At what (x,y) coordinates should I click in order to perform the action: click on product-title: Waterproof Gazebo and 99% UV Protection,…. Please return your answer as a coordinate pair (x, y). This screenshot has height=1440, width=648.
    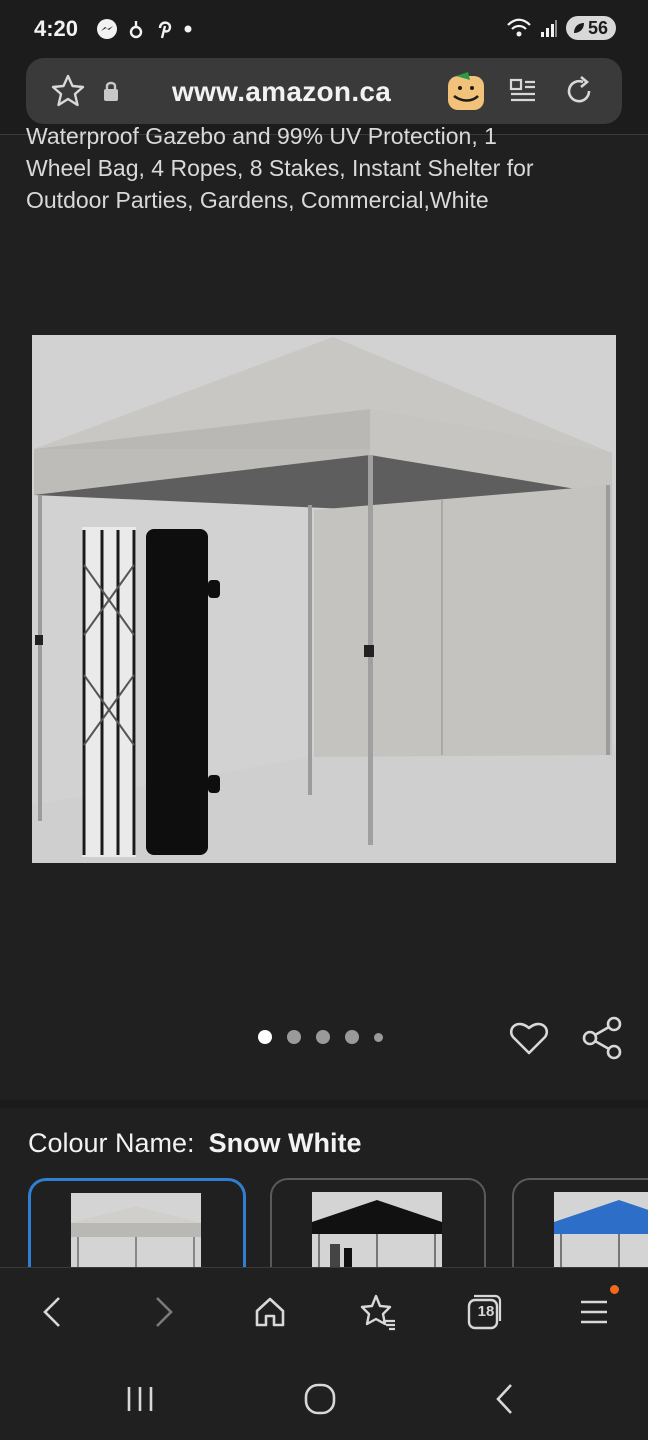
    Looking at the image, I should click on (326, 168).